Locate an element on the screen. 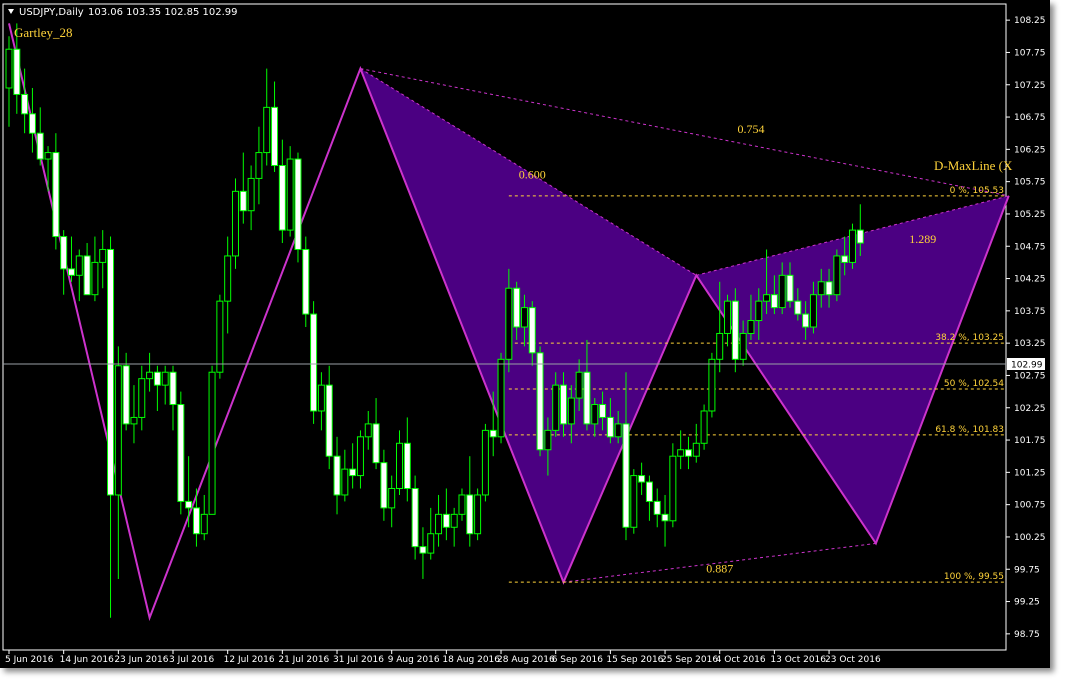 The height and width of the screenshot is (685, 1066). y-tick-label: 102.75 is located at coordinates (1030, 376).